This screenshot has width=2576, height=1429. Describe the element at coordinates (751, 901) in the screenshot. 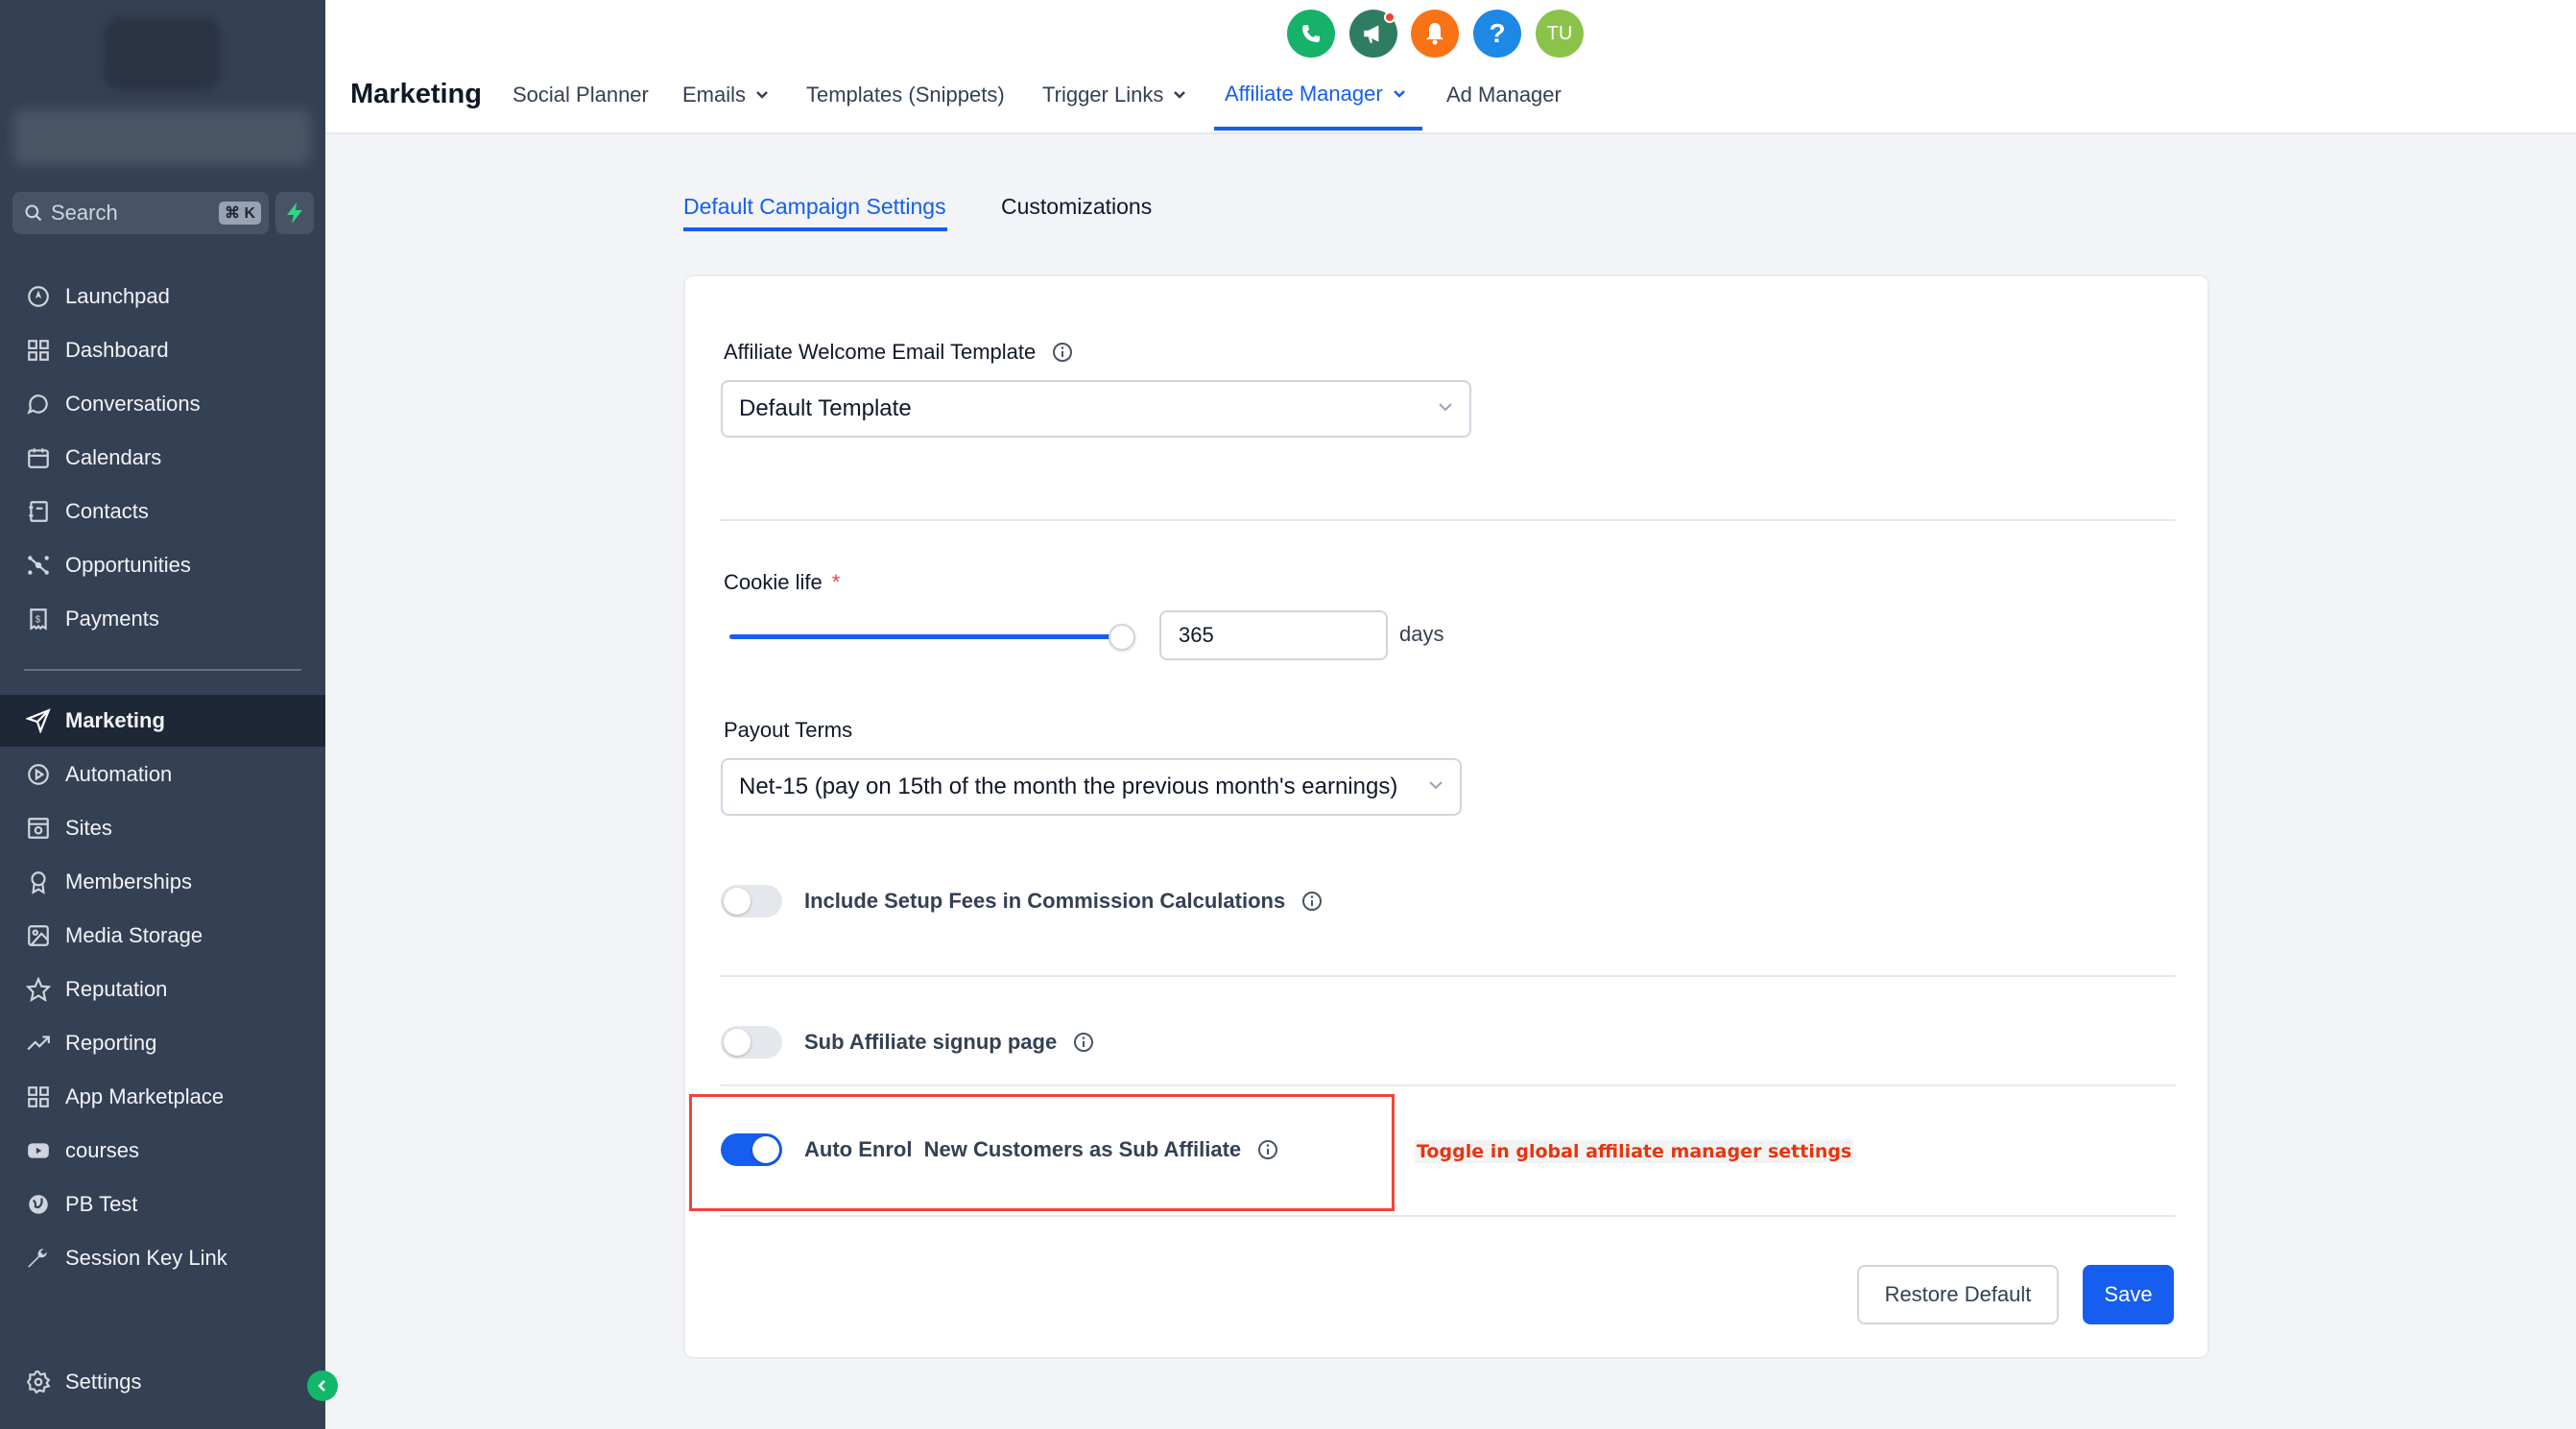

I see `setup-fees-toggle` at that location.